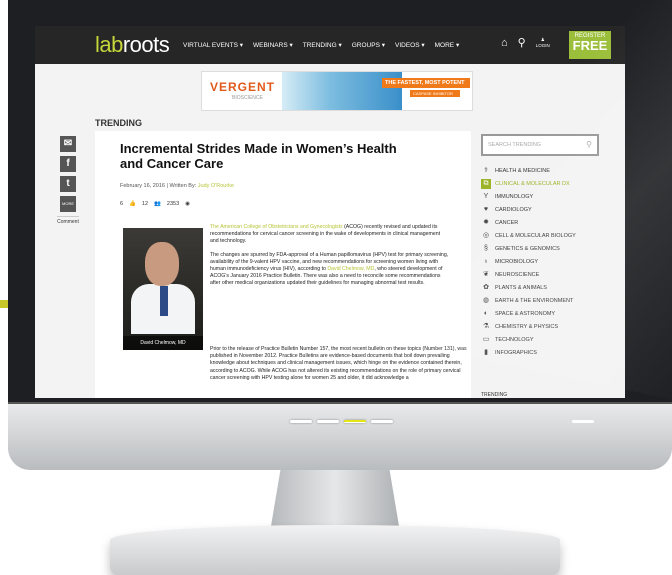 Image resolution: width=672 pixels, height=575 pixels. Describe the element at coordinates (410, 45) in the screenshot. I see `menu-videos: VIDEOS ▾` at that location.